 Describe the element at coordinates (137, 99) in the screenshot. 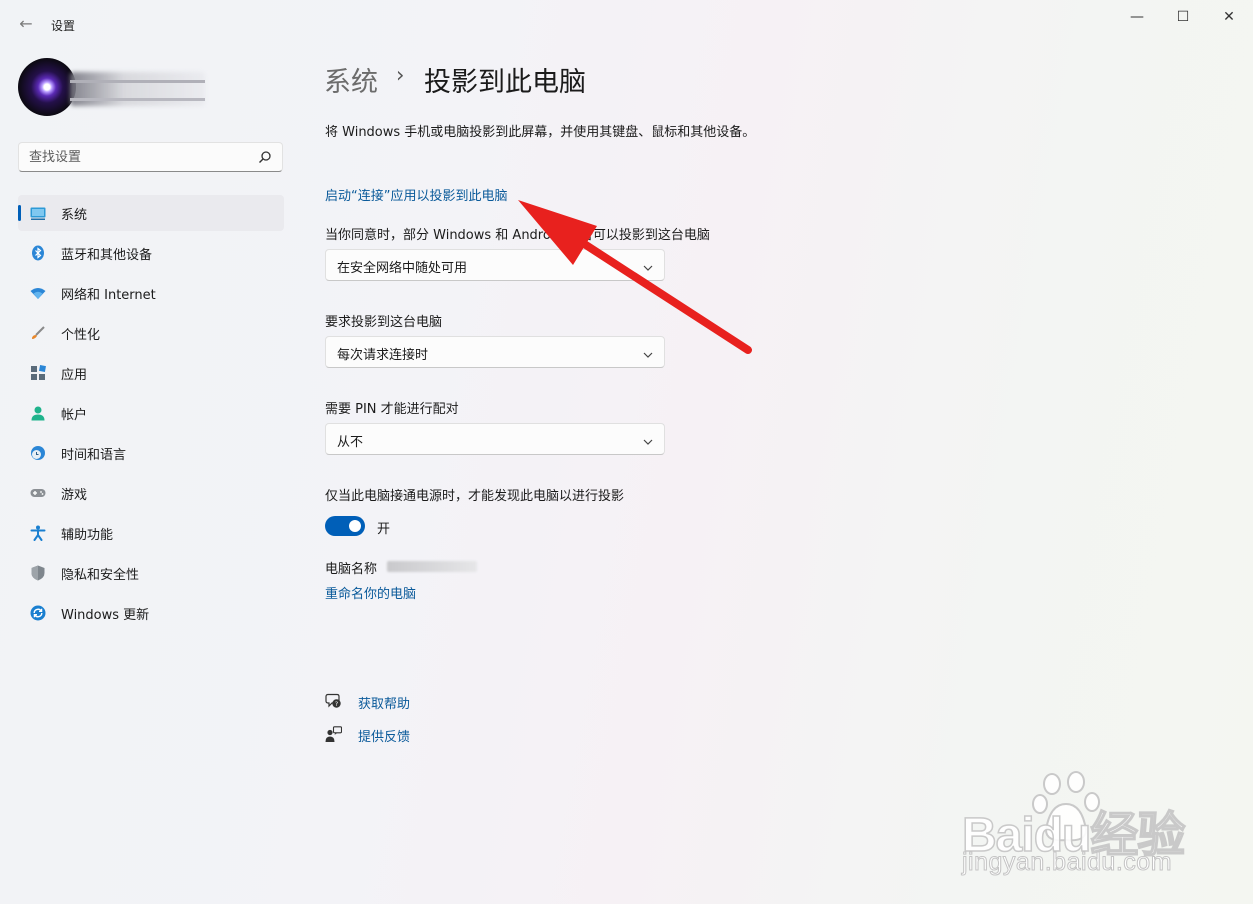

I see `user-email-line` at that location.